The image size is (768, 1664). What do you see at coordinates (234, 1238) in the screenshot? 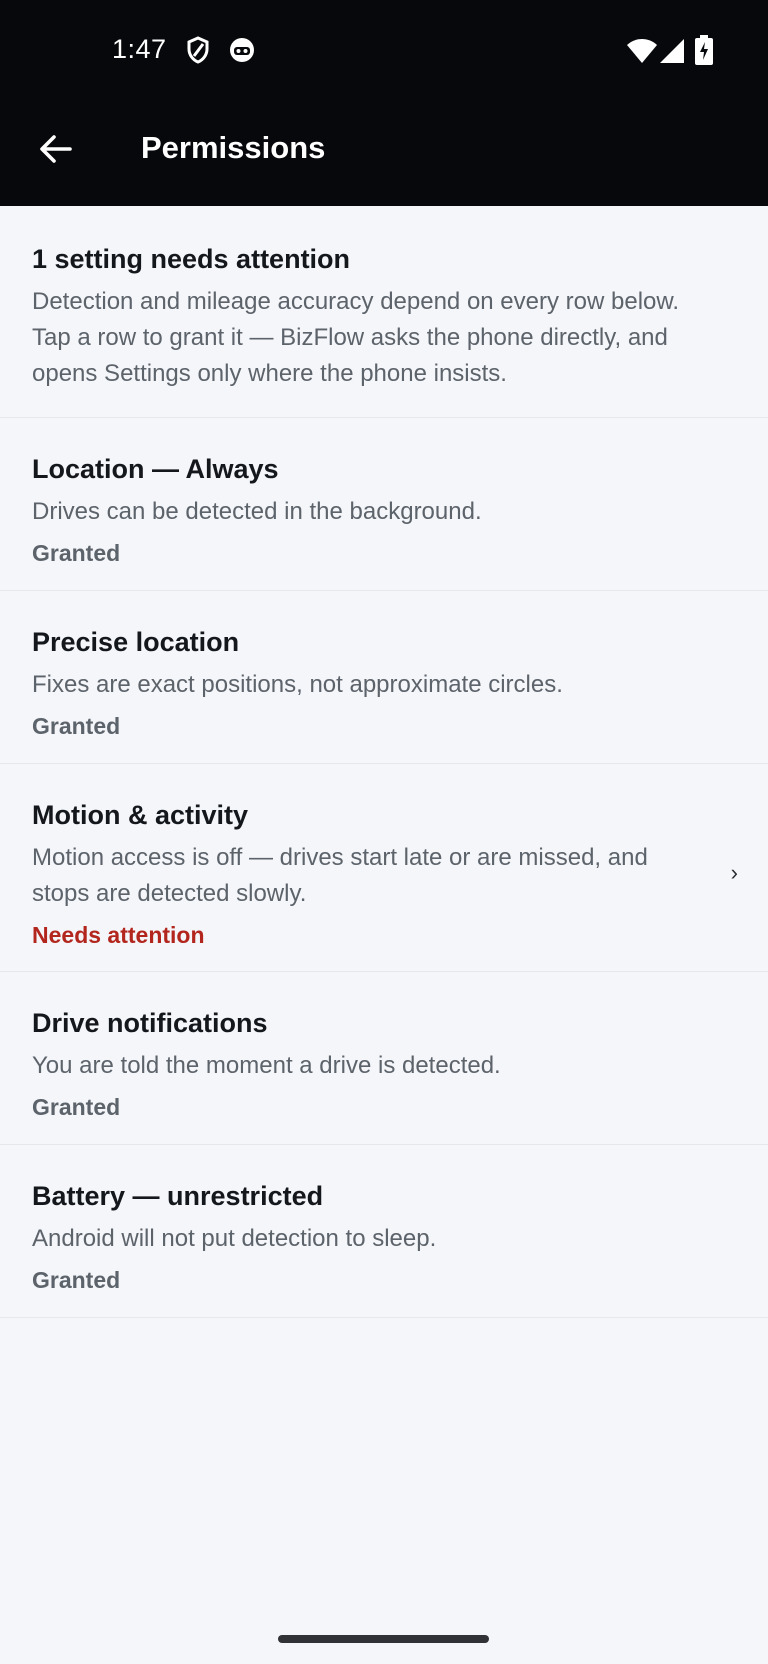
I see `permission-description: Android will not put detection to sleep.` at bounding box center [234, 1238].